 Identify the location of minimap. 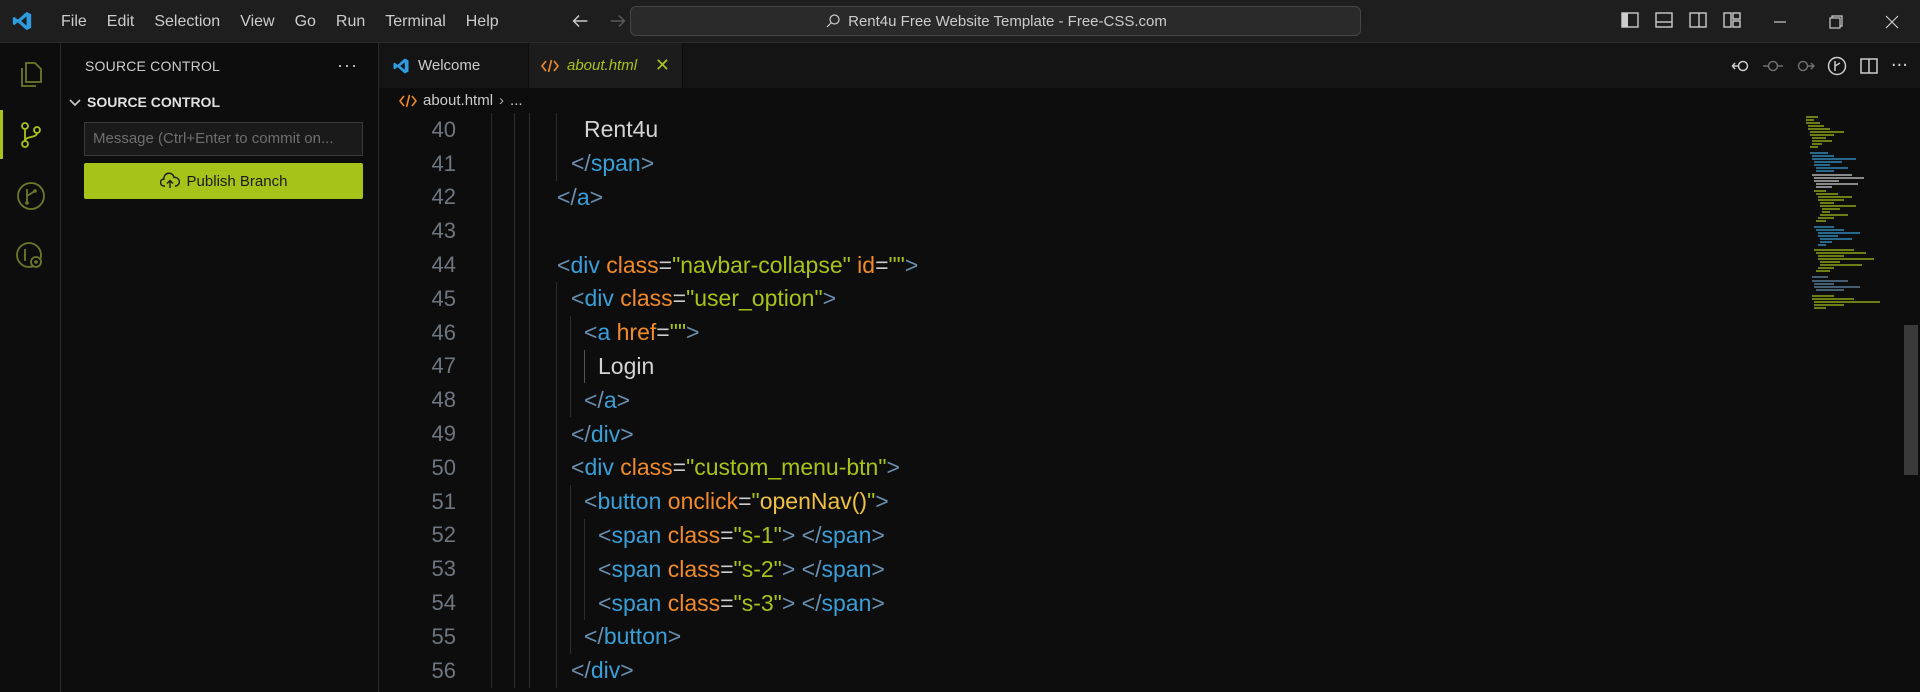
(1854, 240).